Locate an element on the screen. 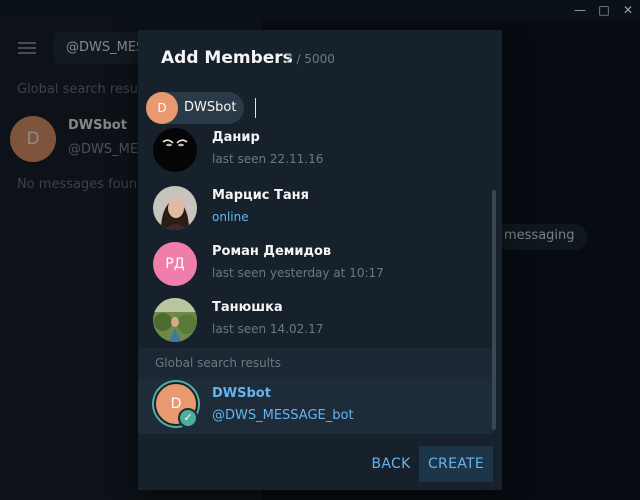 The image size is (640, 500). section-title: Global search results is located at coordinates (218, 363).